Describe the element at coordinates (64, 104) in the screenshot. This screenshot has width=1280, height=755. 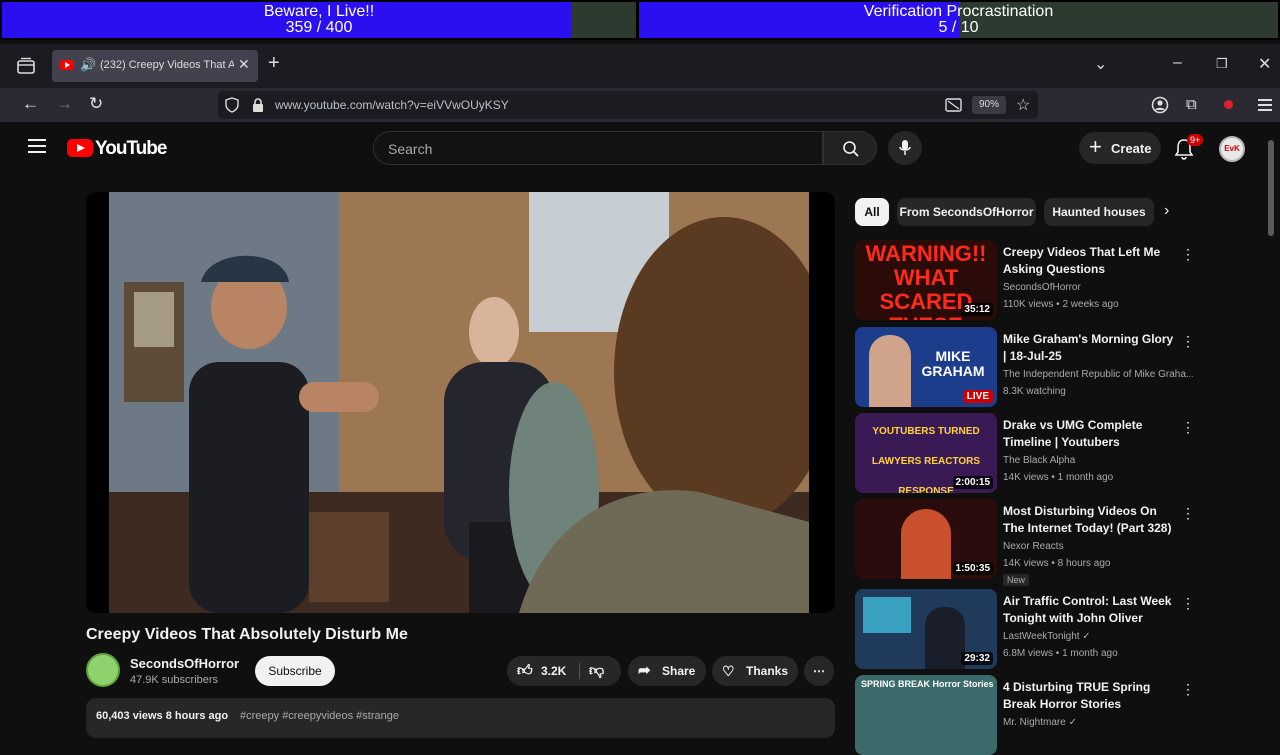
I see `forward-icon: →` at that location.